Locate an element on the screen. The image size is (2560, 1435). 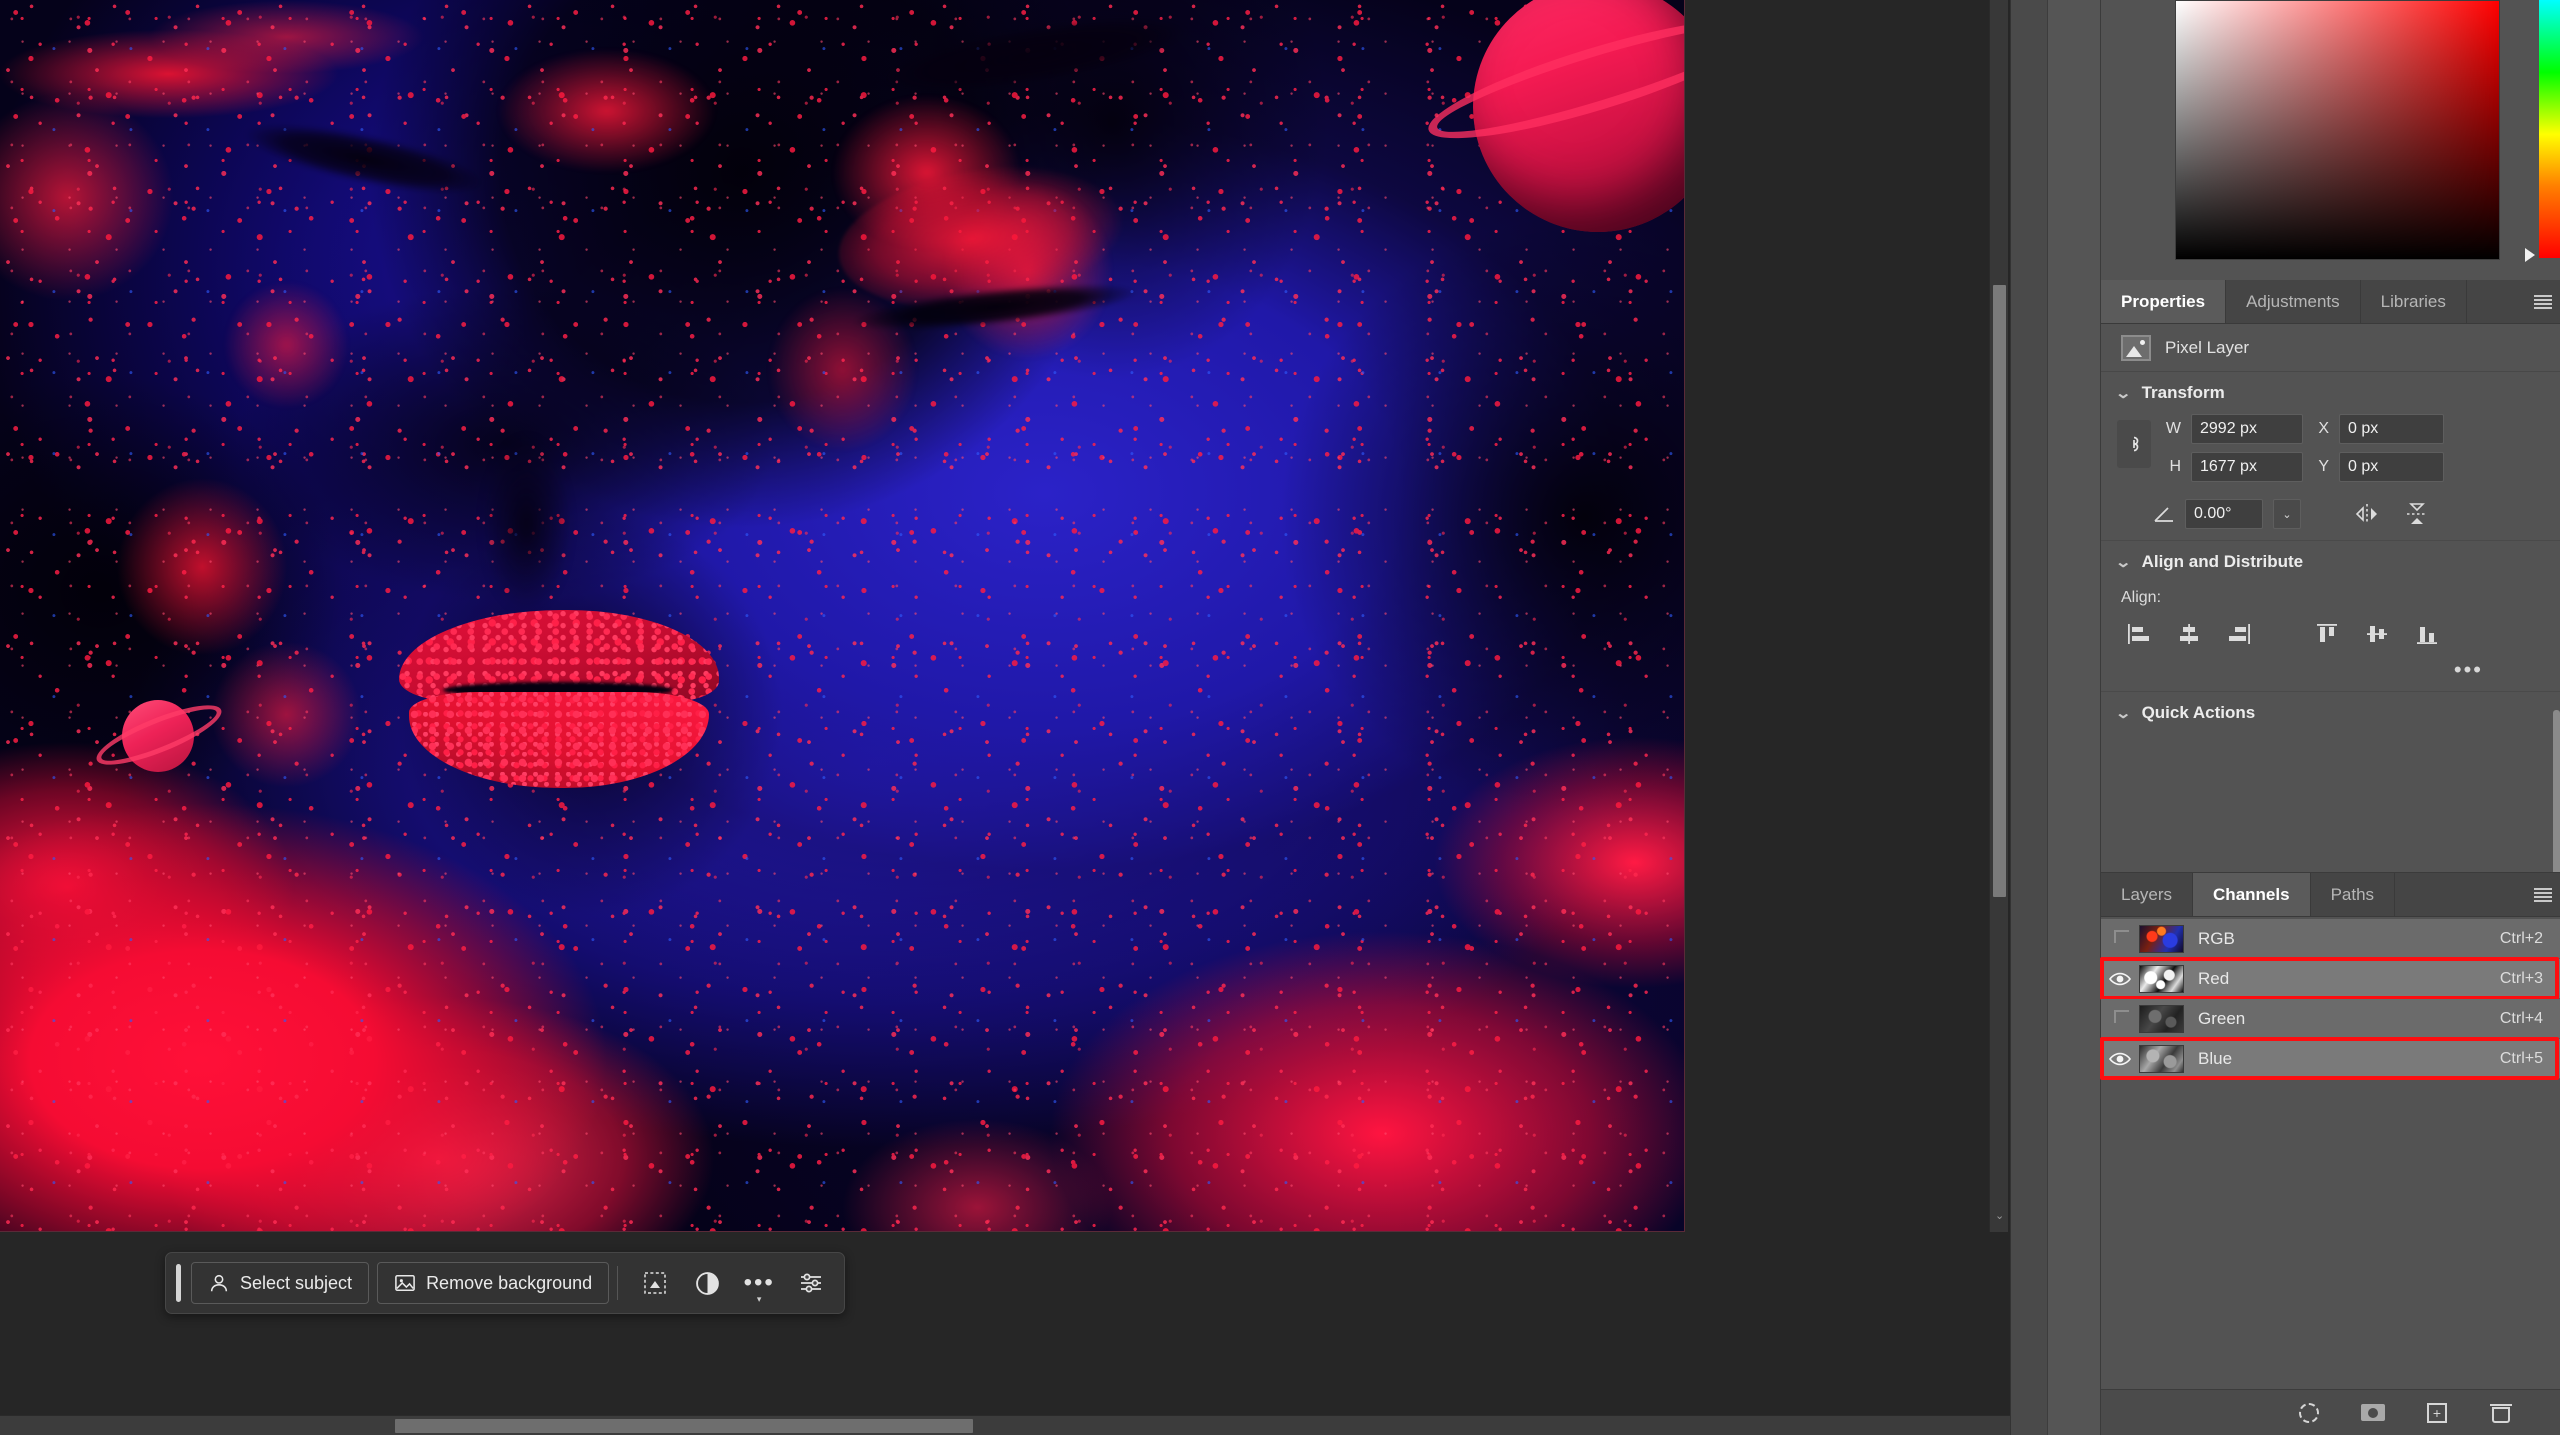
select-subject-label: Select subject is located at coordinates (296, 1282).